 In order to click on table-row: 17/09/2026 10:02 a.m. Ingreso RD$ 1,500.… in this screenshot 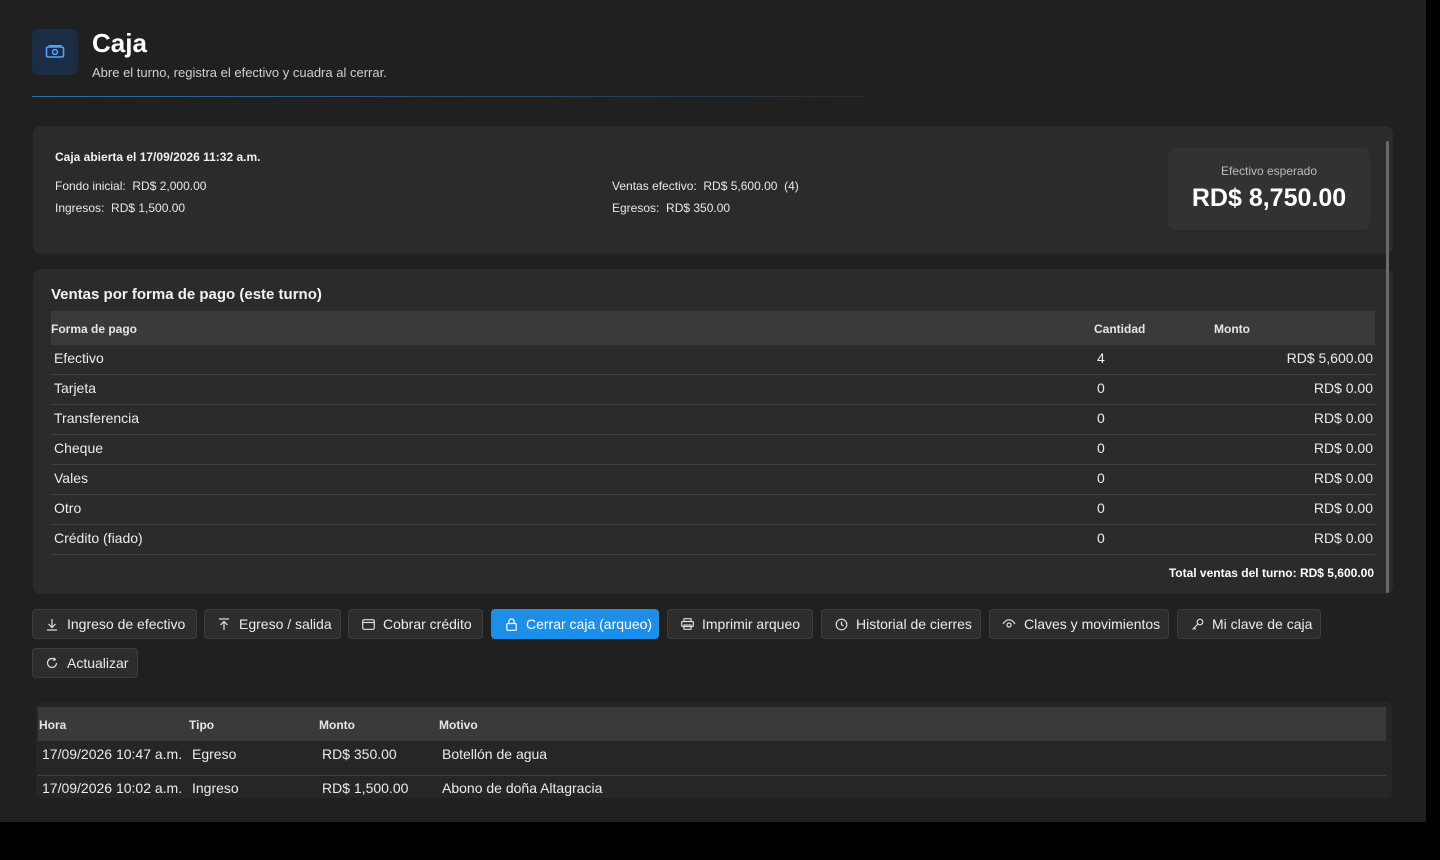, I will do `click(712, 786)`.